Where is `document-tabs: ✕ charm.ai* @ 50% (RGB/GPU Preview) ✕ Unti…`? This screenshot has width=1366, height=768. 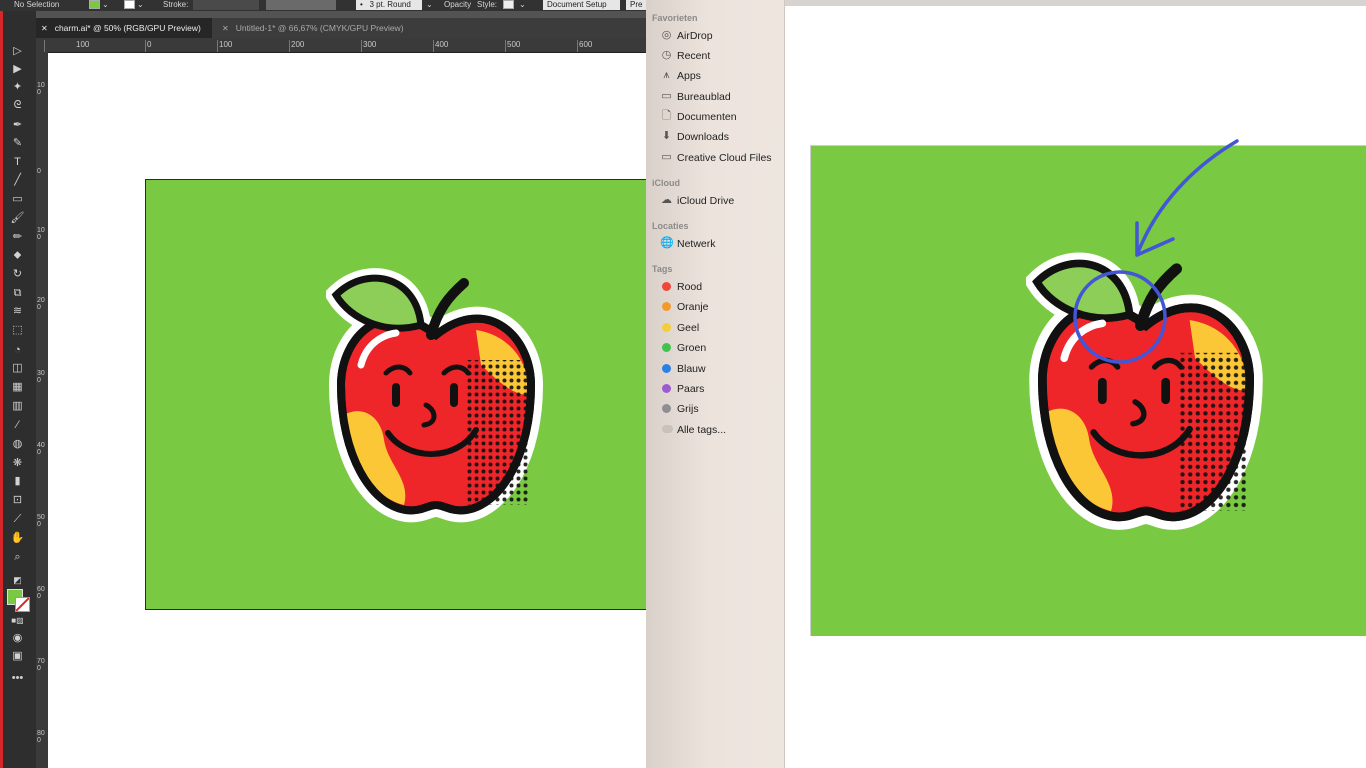
document-tabs: ✕ charm.ai* @ 50% (RGB/GPU Preview) ✕ Unti… is located at coordinates (341, 28).